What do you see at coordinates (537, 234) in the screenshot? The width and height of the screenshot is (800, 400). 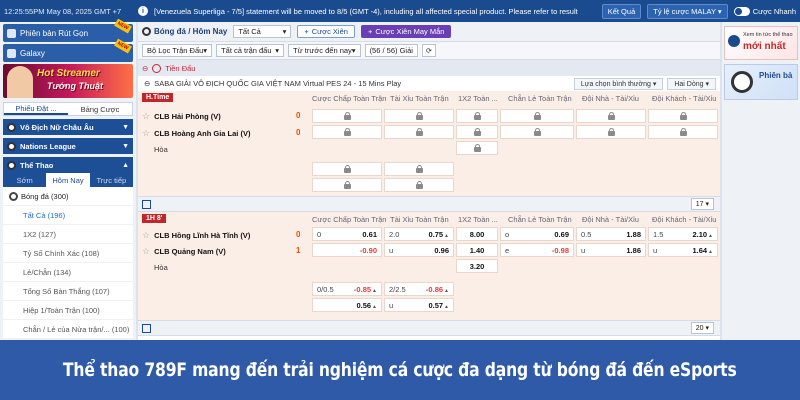 I see `odds-cell: o 0.69` at bounding box center [537, 234].